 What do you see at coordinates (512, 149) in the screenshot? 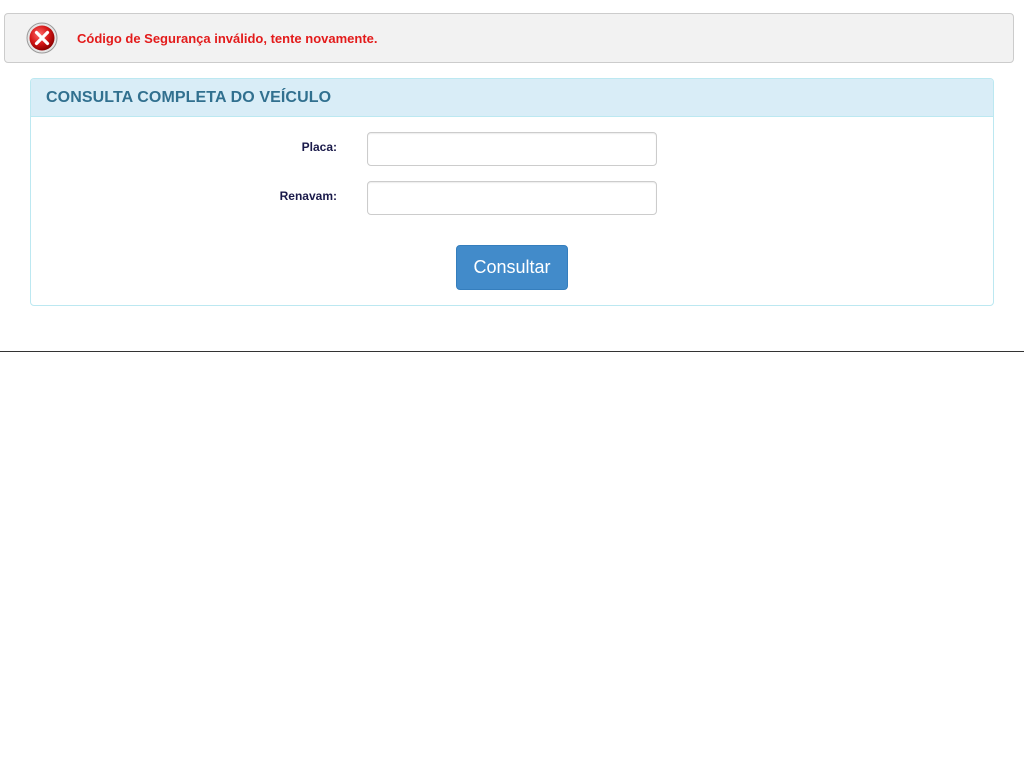
I see `placa-input` at bounding box center [512, 149].